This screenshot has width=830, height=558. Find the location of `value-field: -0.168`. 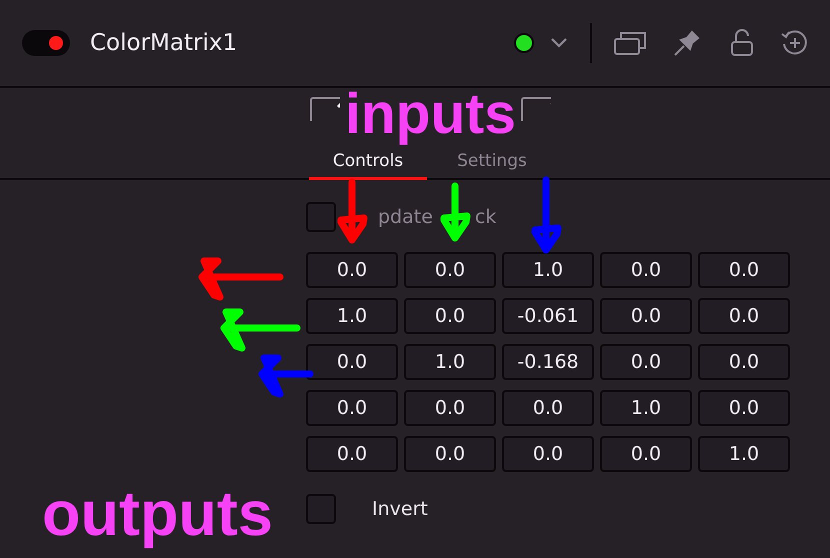

value-field: -0.168 is located at coordinates (548, 362).